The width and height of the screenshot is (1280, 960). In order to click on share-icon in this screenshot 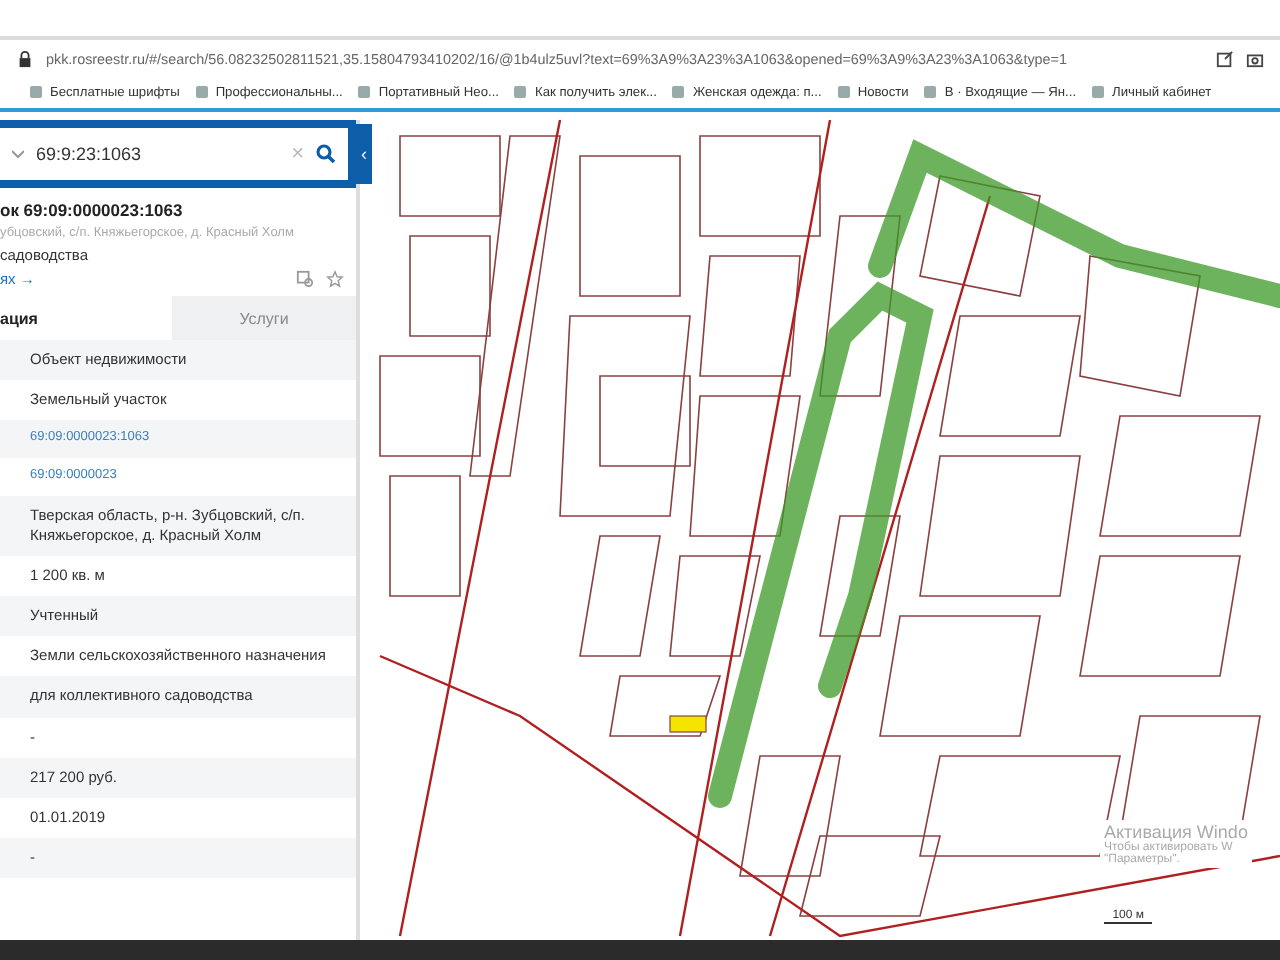, I will do `click(1225, 58)`.